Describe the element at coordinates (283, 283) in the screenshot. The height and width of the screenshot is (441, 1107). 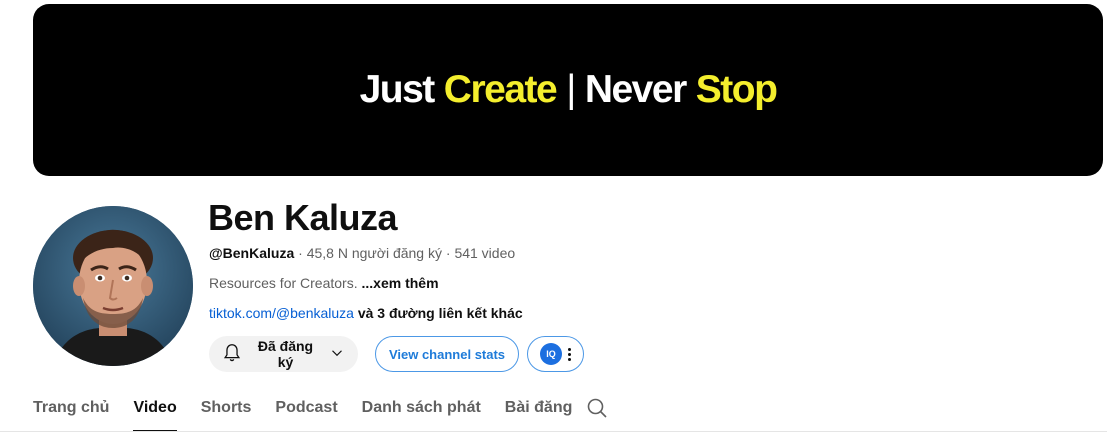
I see `description-text: Resources for Creators.` at that location.